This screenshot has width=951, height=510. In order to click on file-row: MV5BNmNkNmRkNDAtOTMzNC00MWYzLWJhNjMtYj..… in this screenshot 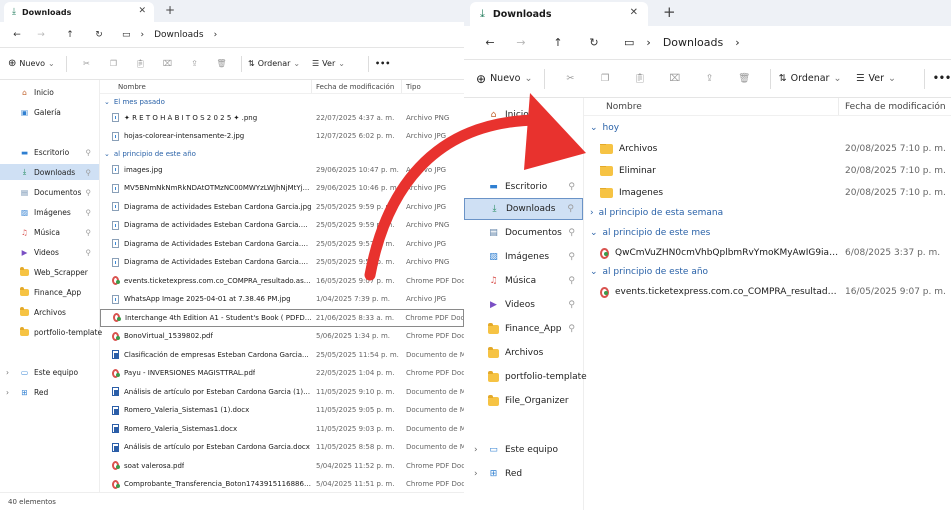, I will do `click(282, 189)`.